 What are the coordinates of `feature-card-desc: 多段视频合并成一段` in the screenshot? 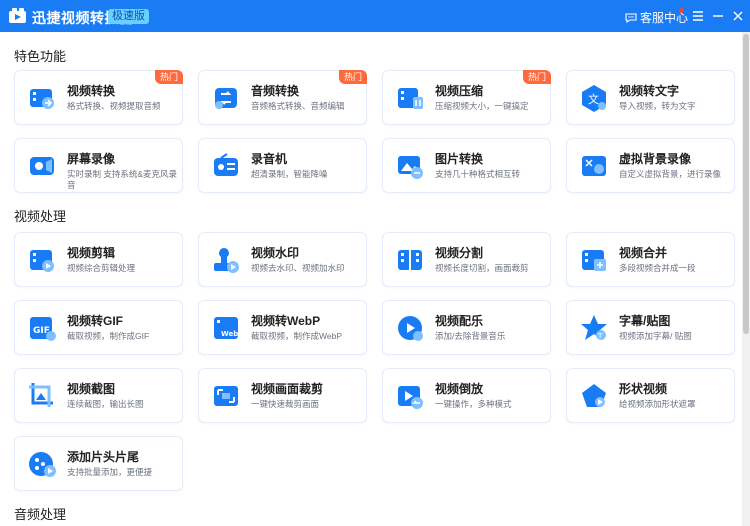 It's located at (657, 268).